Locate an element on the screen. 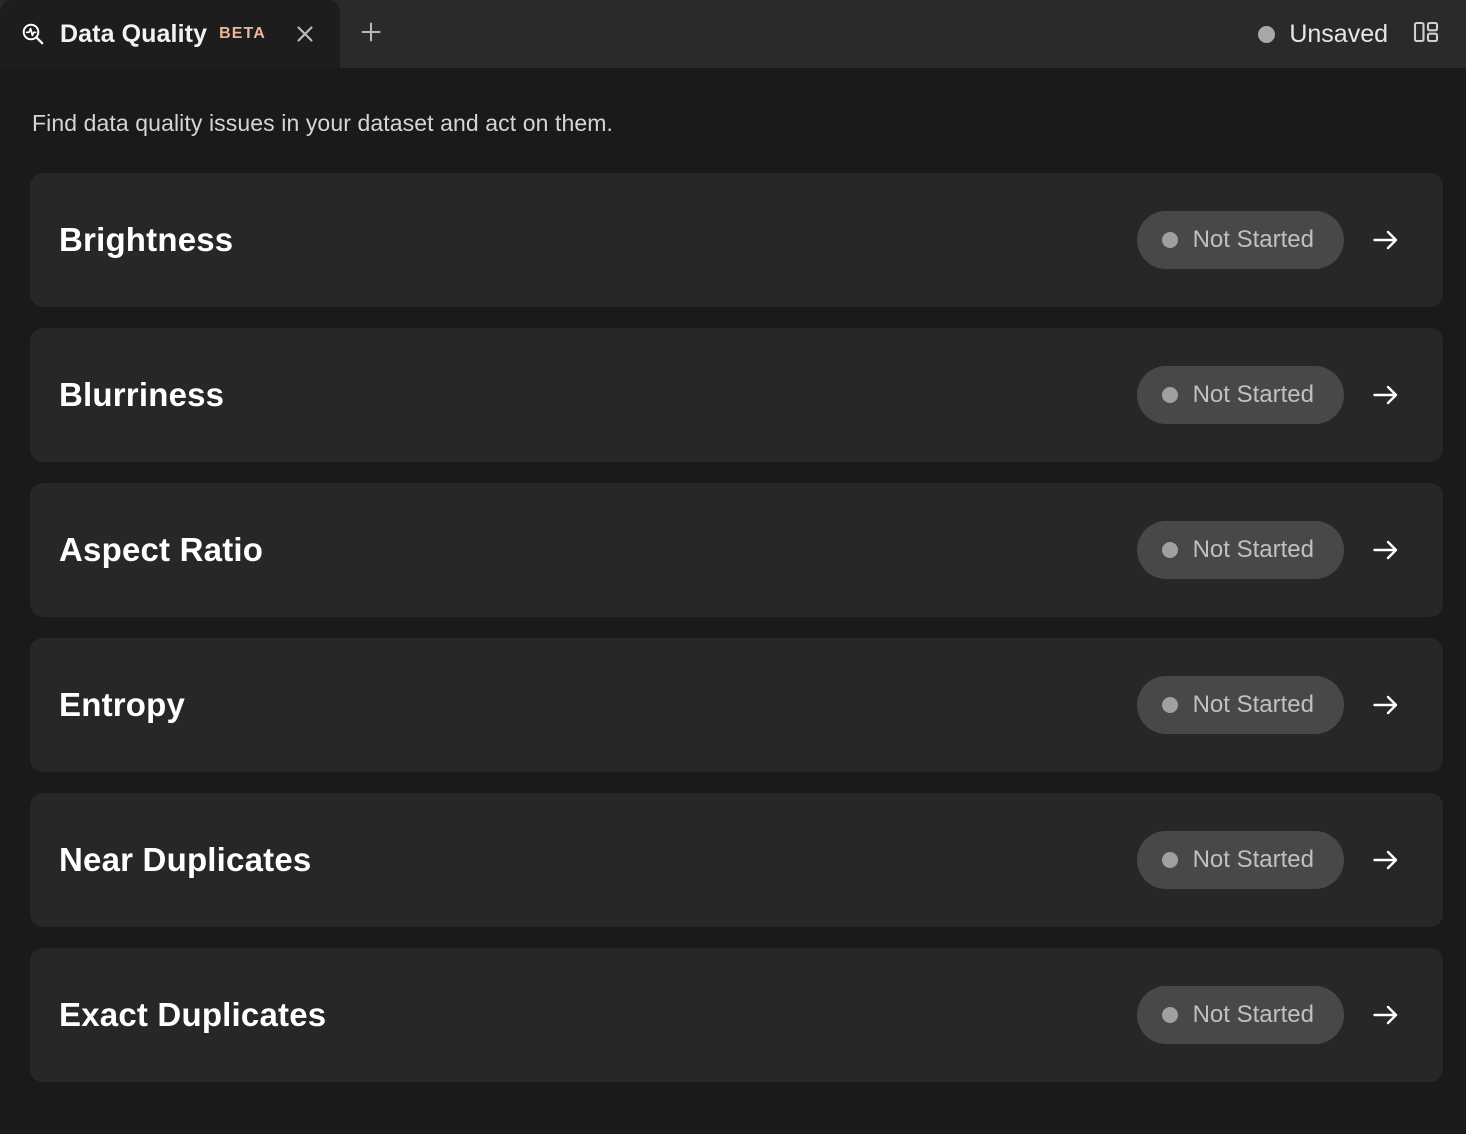  issue-row-entropy: Entropy Not Started is located at coordinates (736, 705).